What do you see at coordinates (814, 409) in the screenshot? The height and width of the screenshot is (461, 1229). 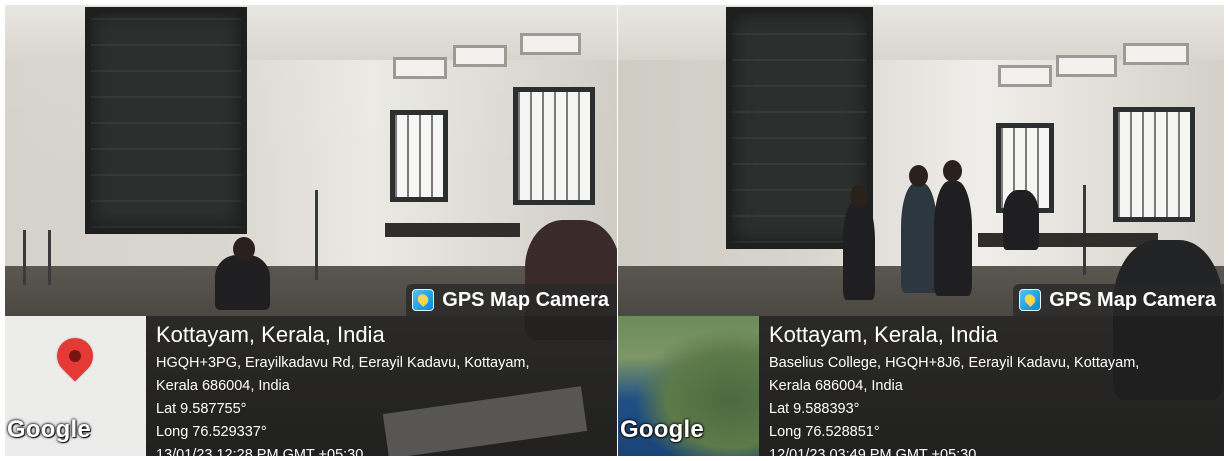 I see `latitude: Lat 9.588393°` at bounding box center [814, 409].